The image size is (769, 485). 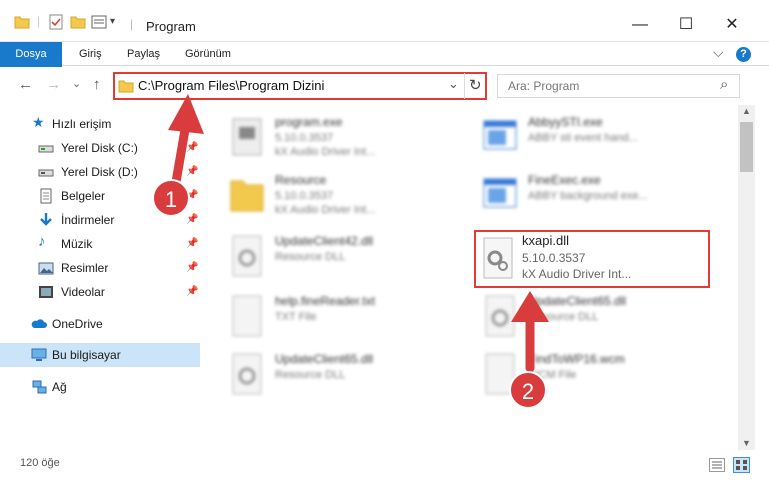 I want to click on sidebar-item-quick-access: ★ Hızlı erişim, so click(x=100, y=124).